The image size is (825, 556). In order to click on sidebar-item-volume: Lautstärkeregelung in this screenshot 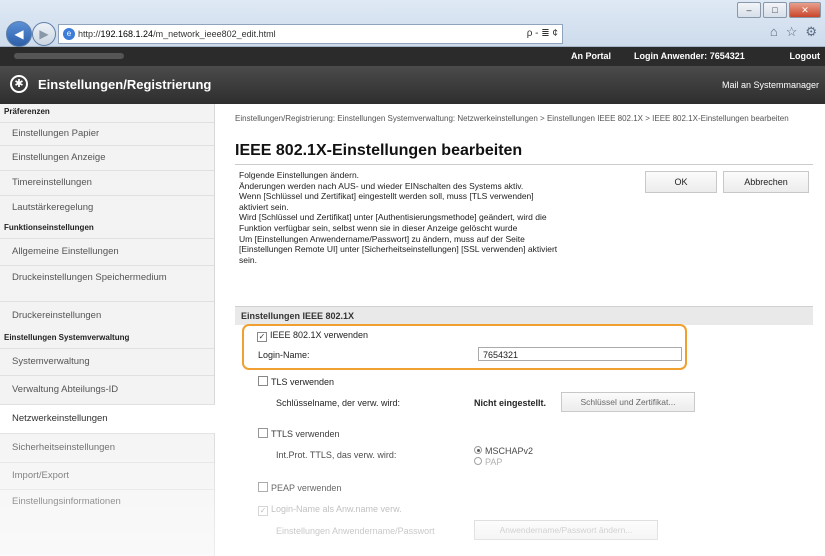, I will do `click(107, 207)`.